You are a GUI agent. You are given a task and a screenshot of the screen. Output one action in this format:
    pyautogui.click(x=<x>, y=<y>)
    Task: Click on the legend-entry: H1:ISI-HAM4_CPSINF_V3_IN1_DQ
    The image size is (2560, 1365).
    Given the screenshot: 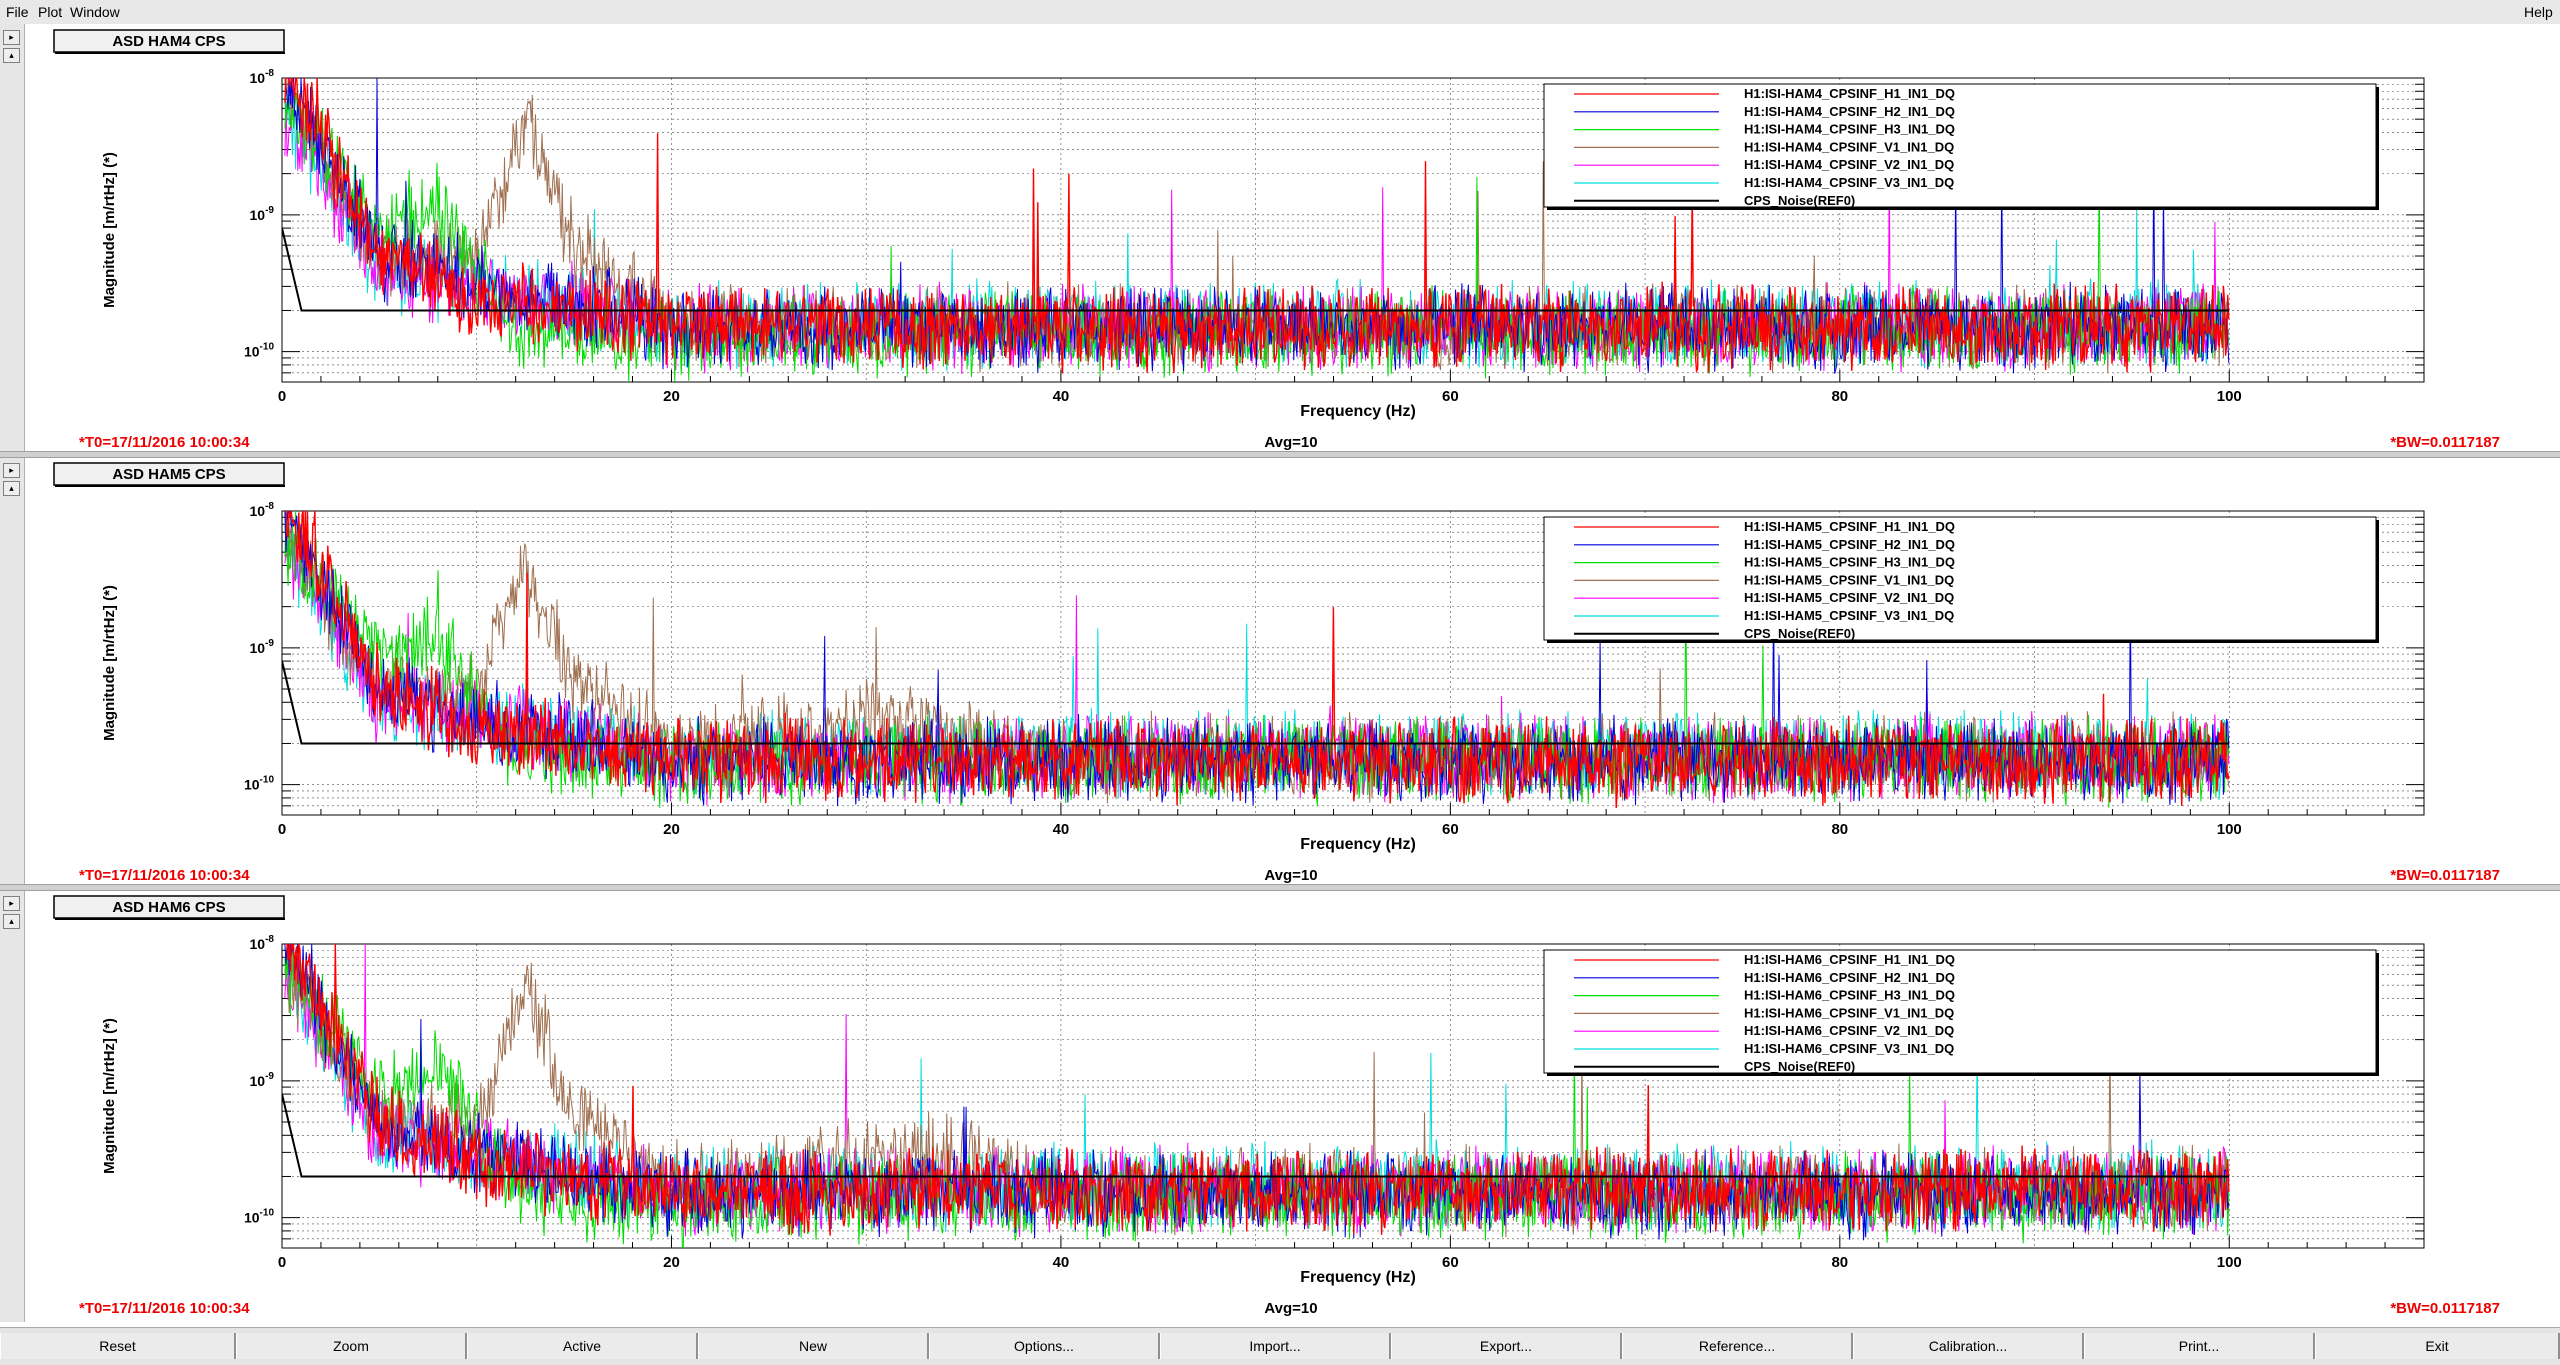 What is the action you would take?
    pyautogui.click(x=1849, y=182)
    